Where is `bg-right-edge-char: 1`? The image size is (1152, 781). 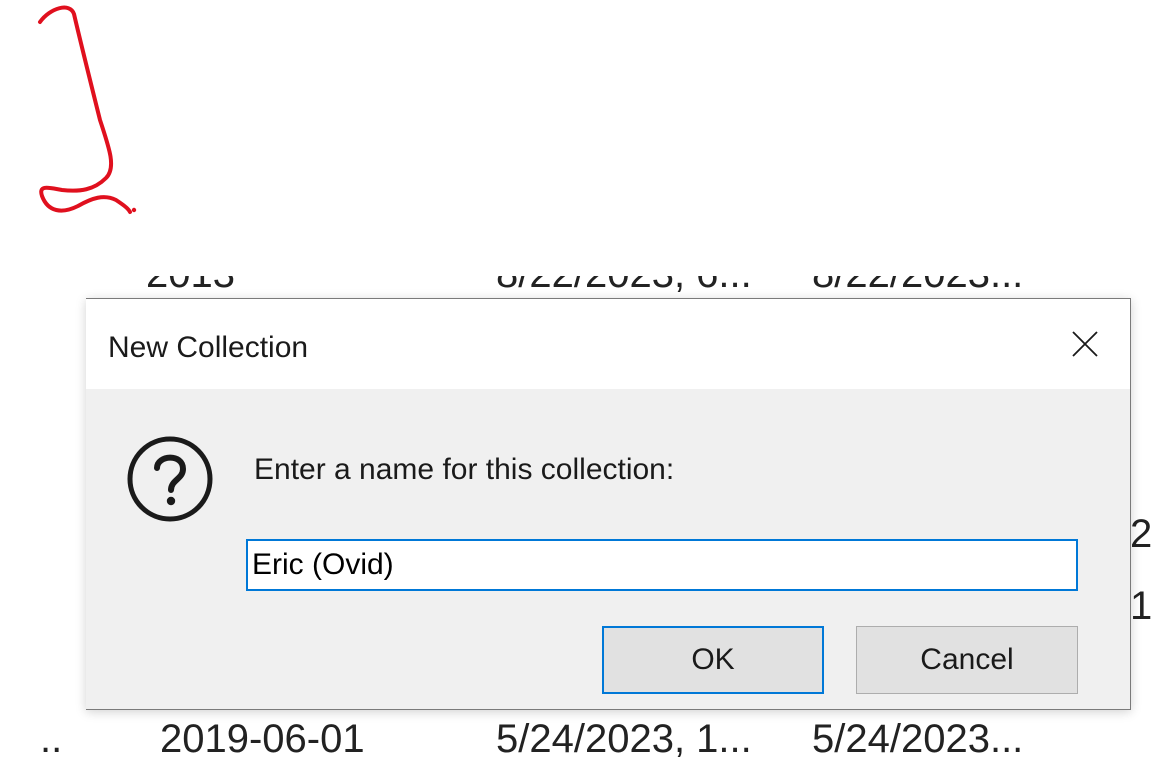
bg-right-edge-char: 1 is located at coordinates (1141, 606).